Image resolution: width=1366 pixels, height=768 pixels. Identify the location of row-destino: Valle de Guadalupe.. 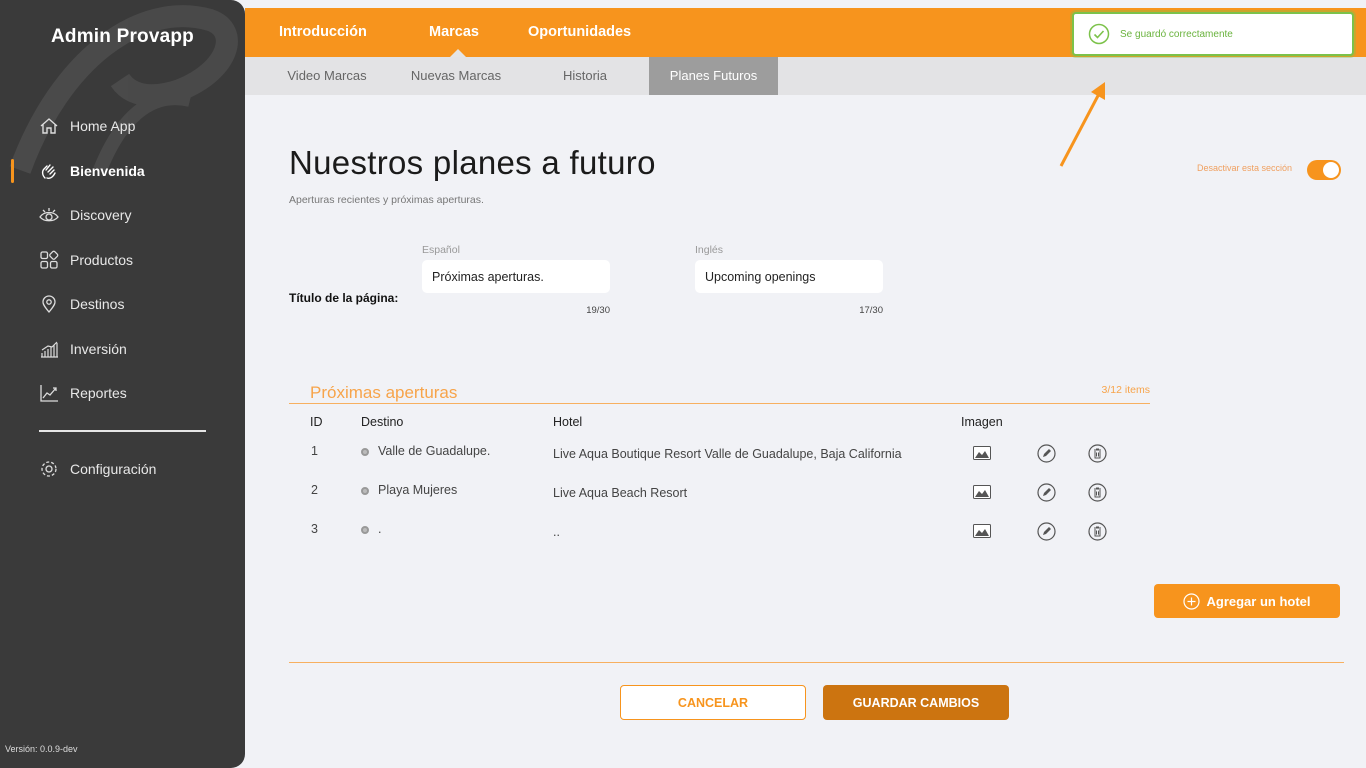
(434, 451).